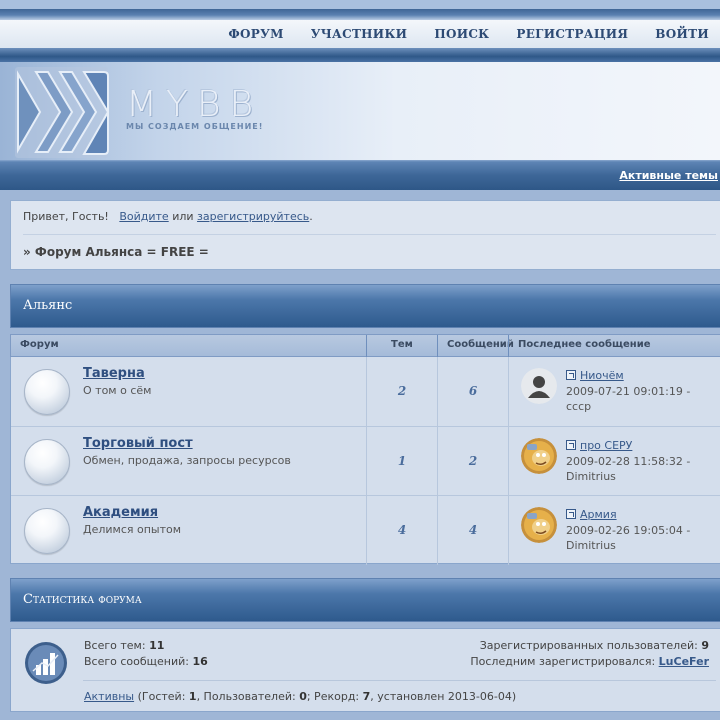  What do you see at coordinates (303, 696) in the screenshot?
I see `users-count: 0` at bounding box center [303, 696].